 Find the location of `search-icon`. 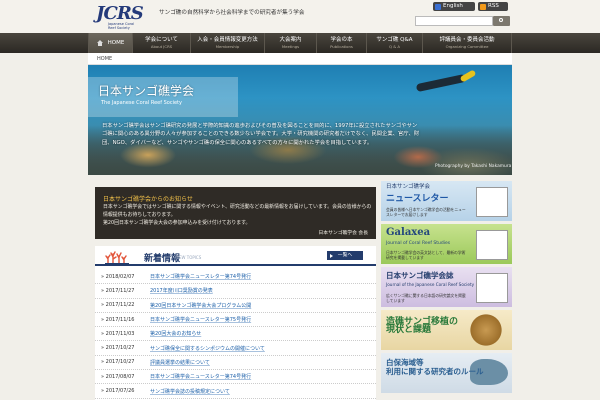

search-icon is located at coordinates (501, 20).